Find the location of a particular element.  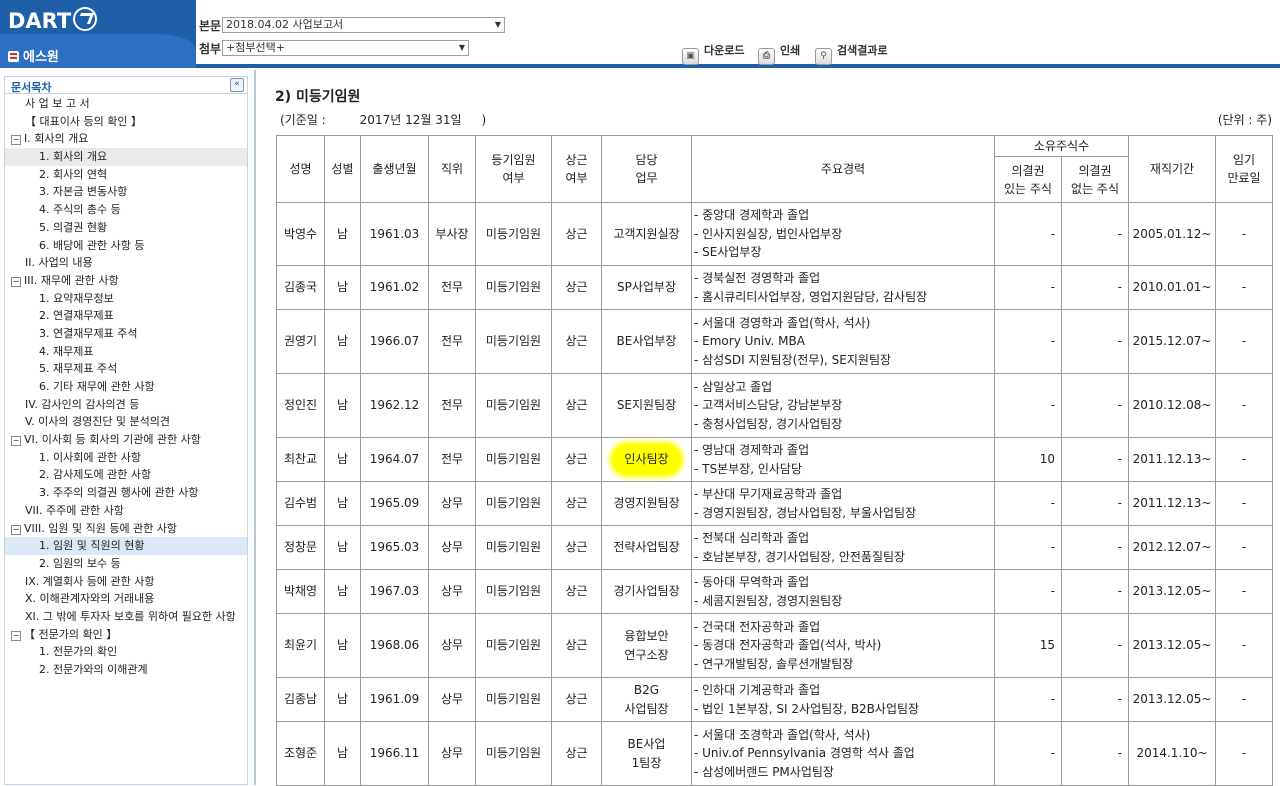

cell-birth: 1965.03 is located at coordinates (394, 547).